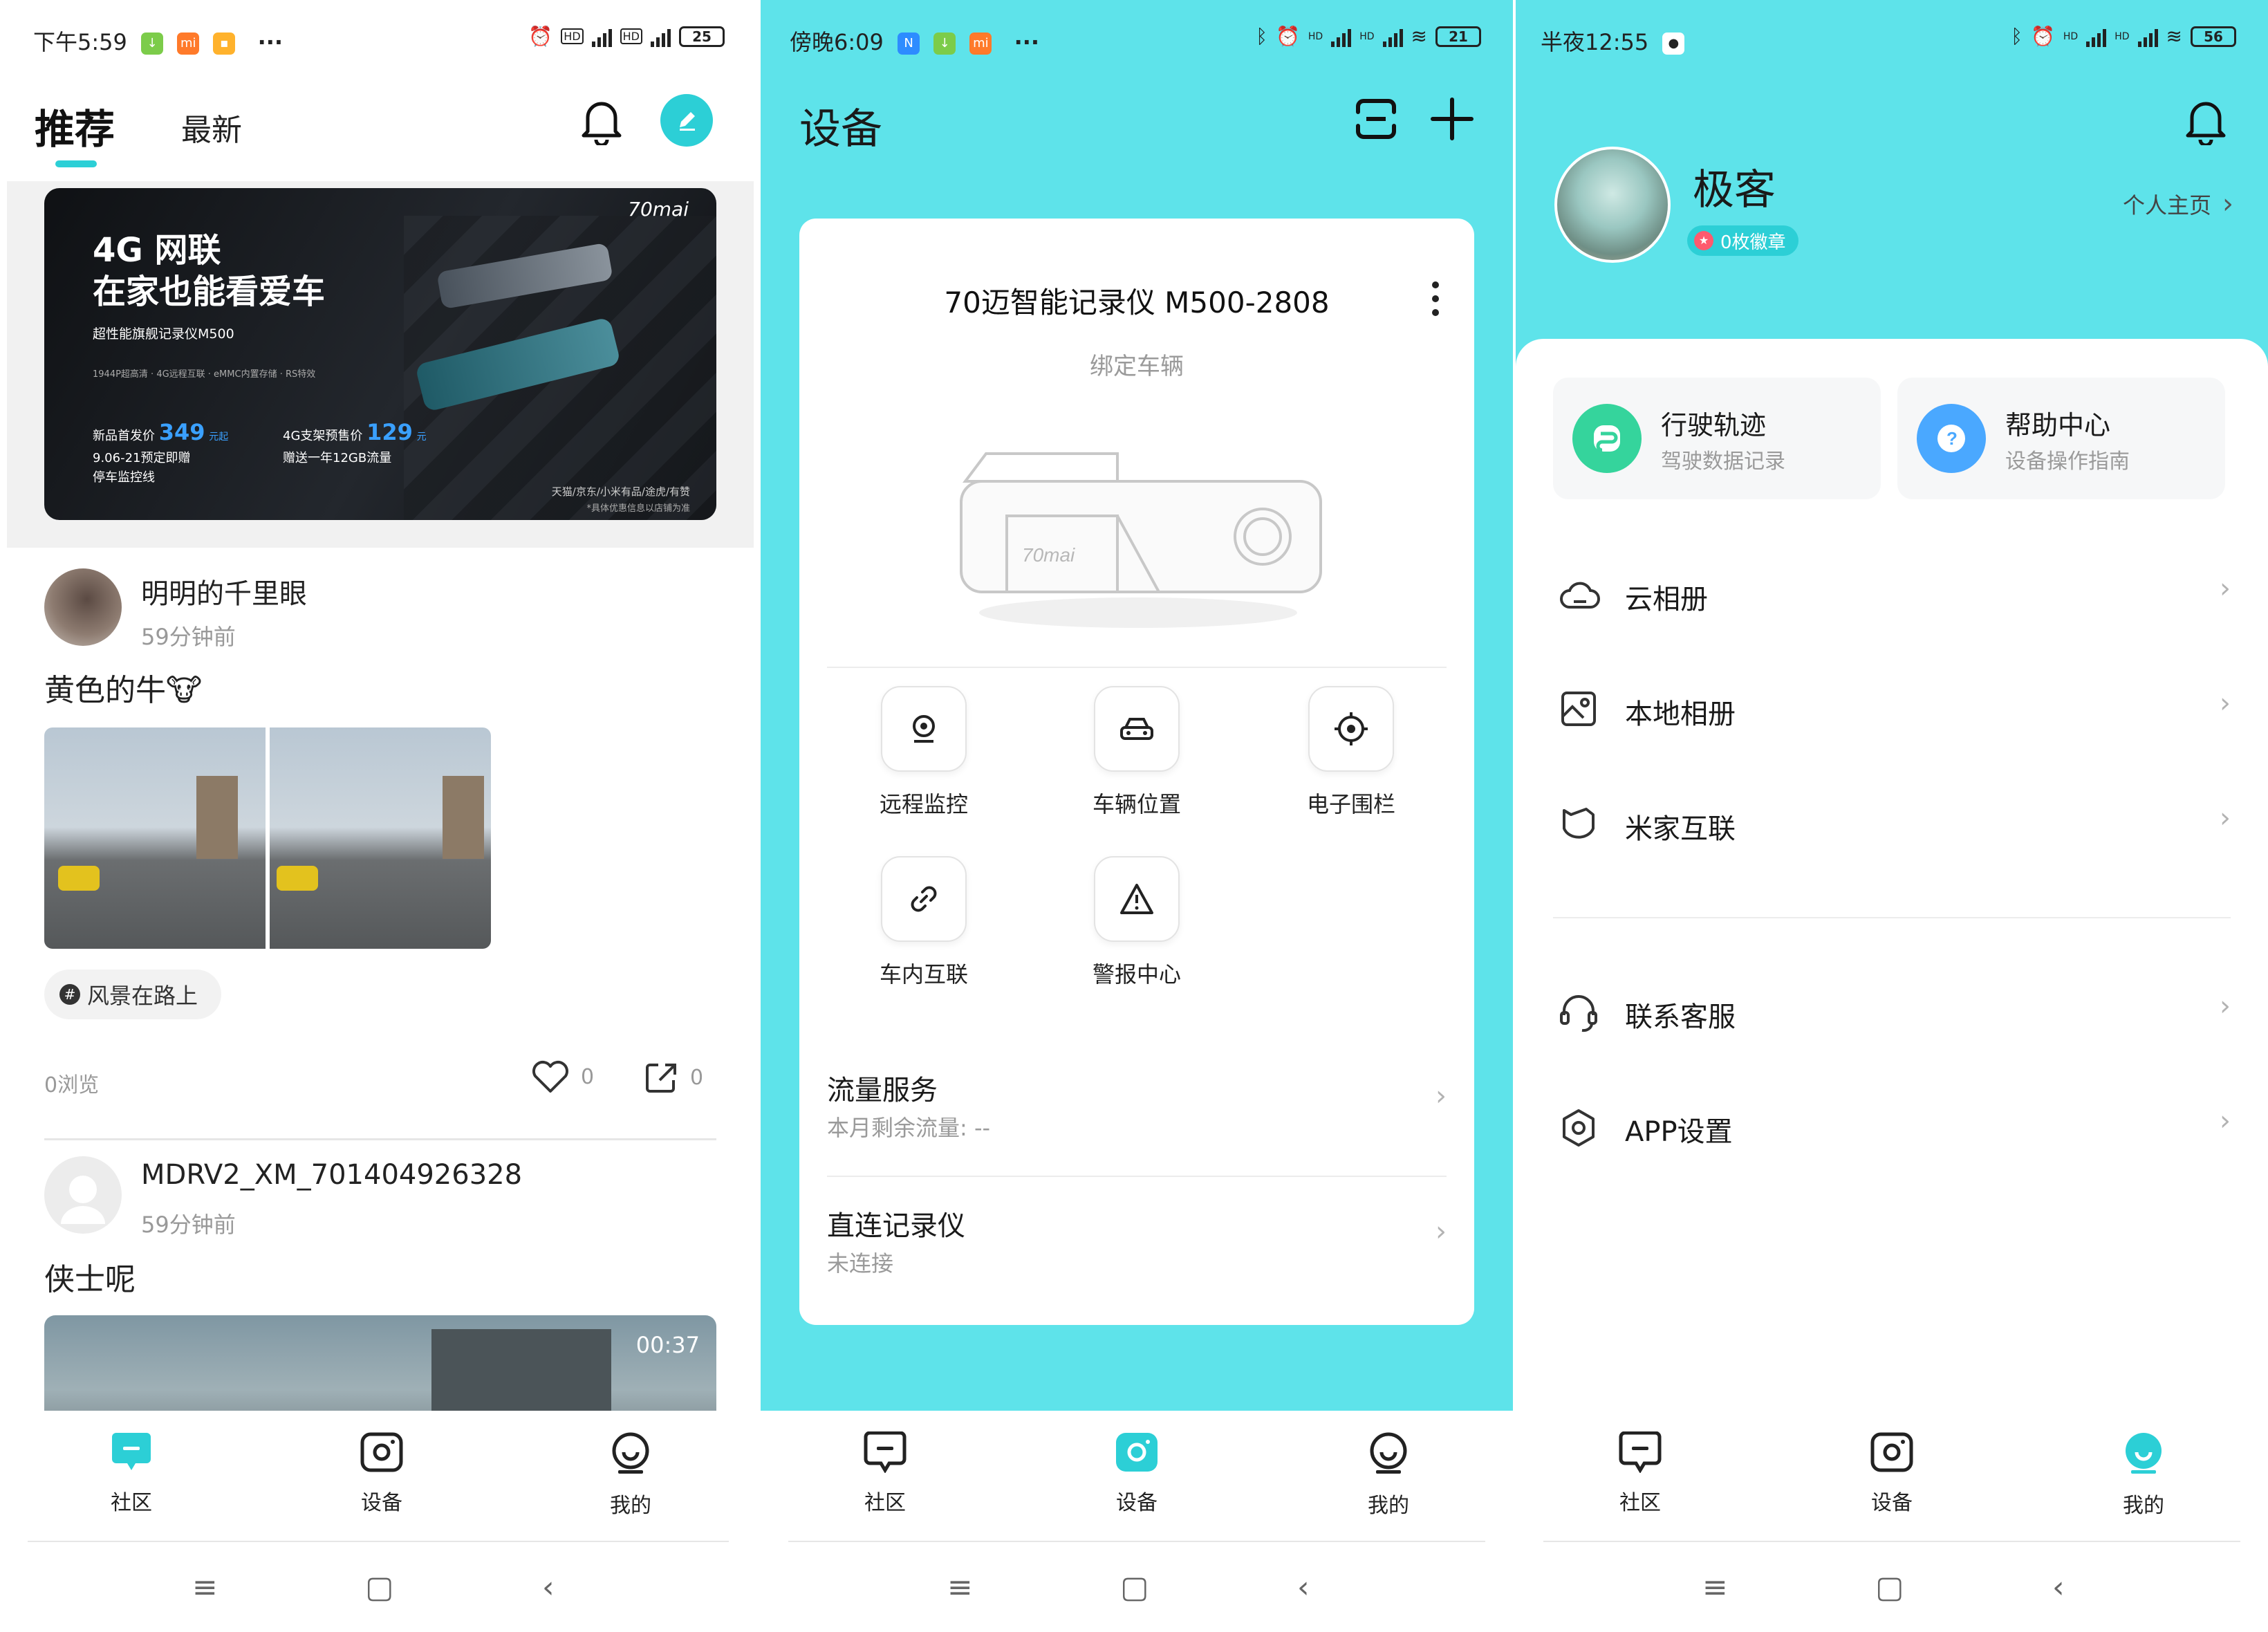  Describe the element at coordinates (323, 436) in the screenshot. I see `price-label: 4G支架预售价` at that location.